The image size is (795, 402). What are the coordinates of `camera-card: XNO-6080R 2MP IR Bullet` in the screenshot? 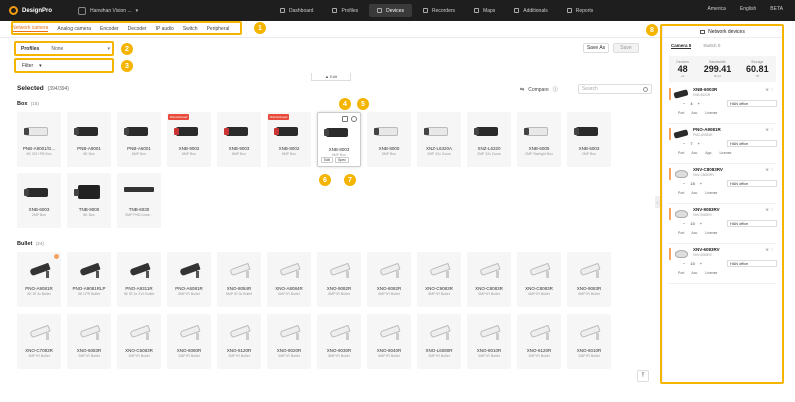 It's located at (189, 341).